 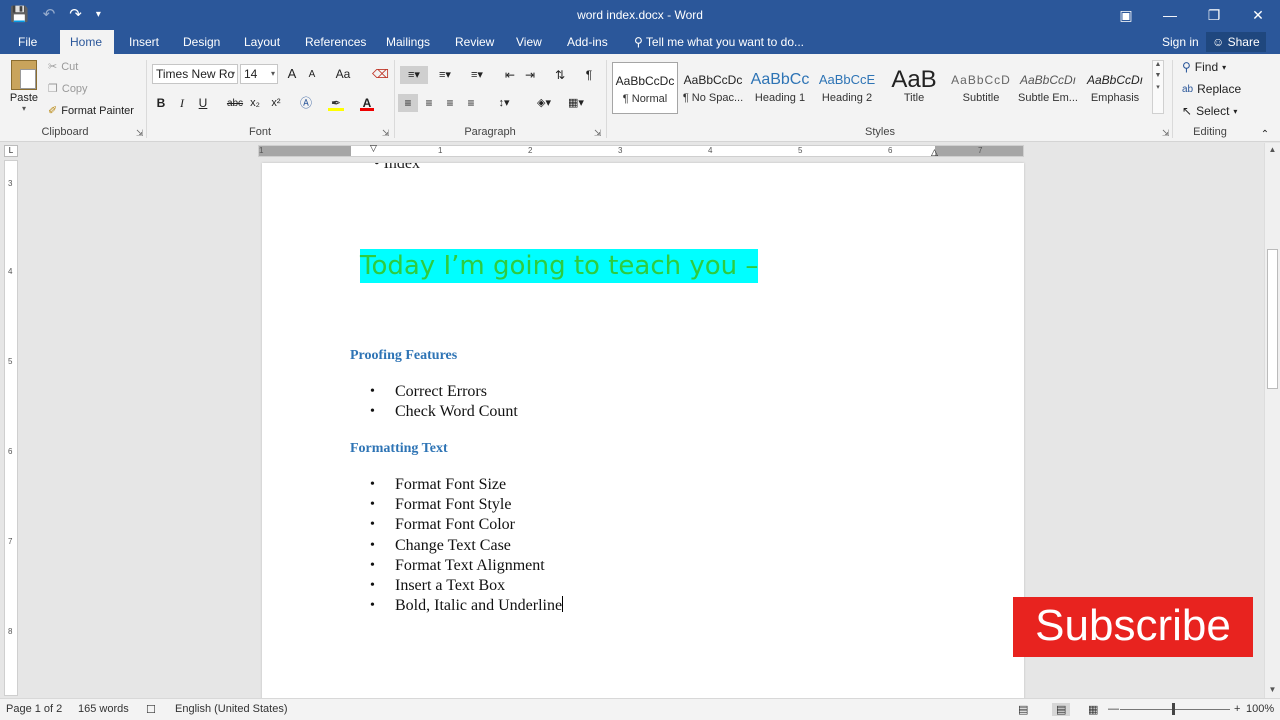 I want to click on style-title: AaB Title, so click(x=914, y=88).